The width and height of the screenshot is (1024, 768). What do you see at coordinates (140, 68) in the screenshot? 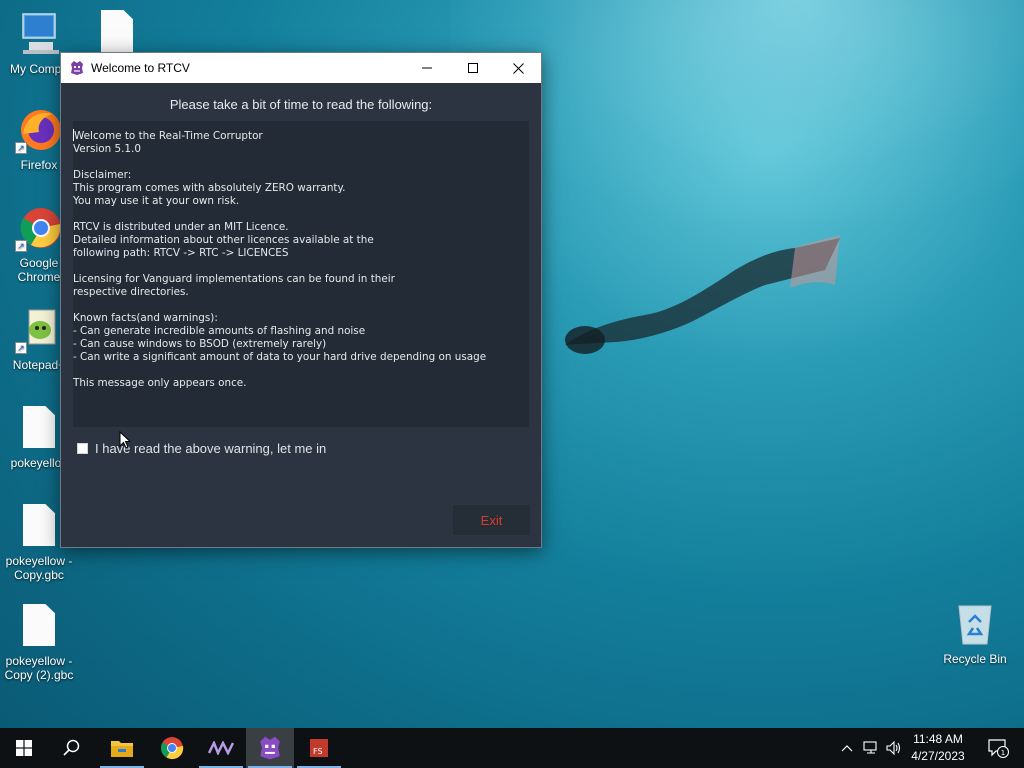
I see `window-title: Welcome to RTCV` at bounding box center [140, 68].